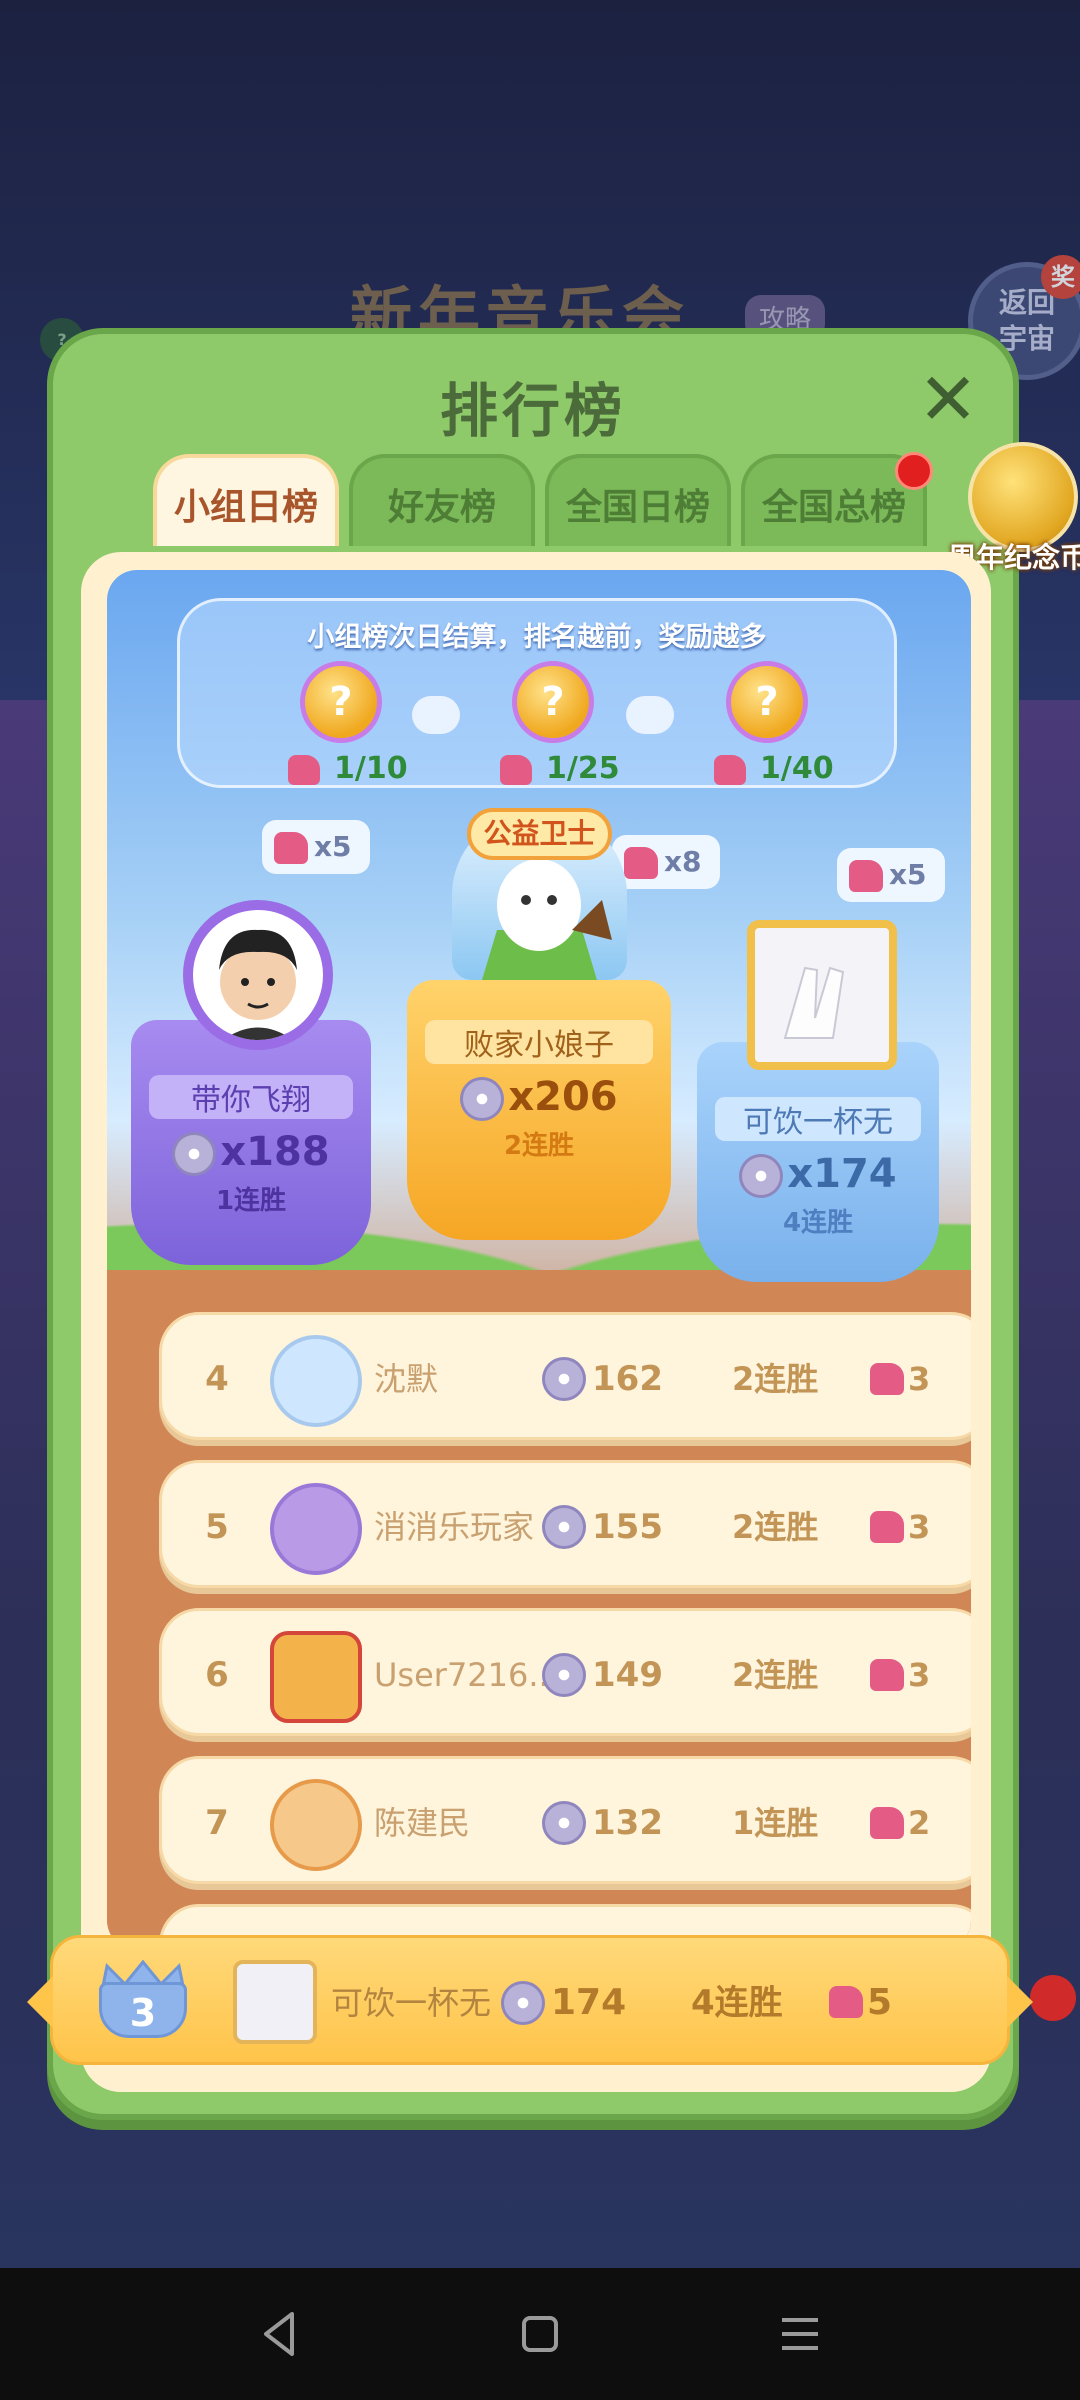  Describe the element at coordinates (627, 1675) in the screenshot. I see `row-score: 149` at that location.